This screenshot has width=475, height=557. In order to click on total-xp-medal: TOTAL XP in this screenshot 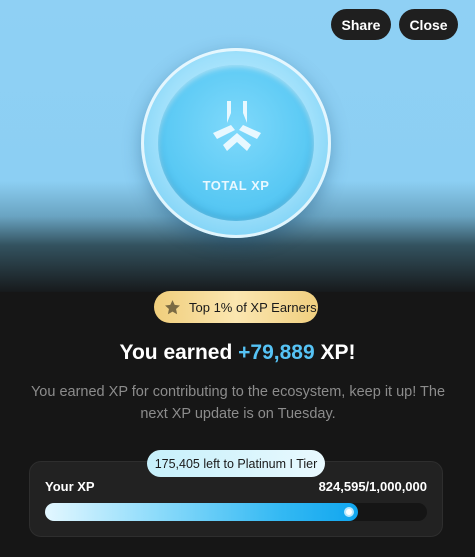, I will do `click(236, 143)`.